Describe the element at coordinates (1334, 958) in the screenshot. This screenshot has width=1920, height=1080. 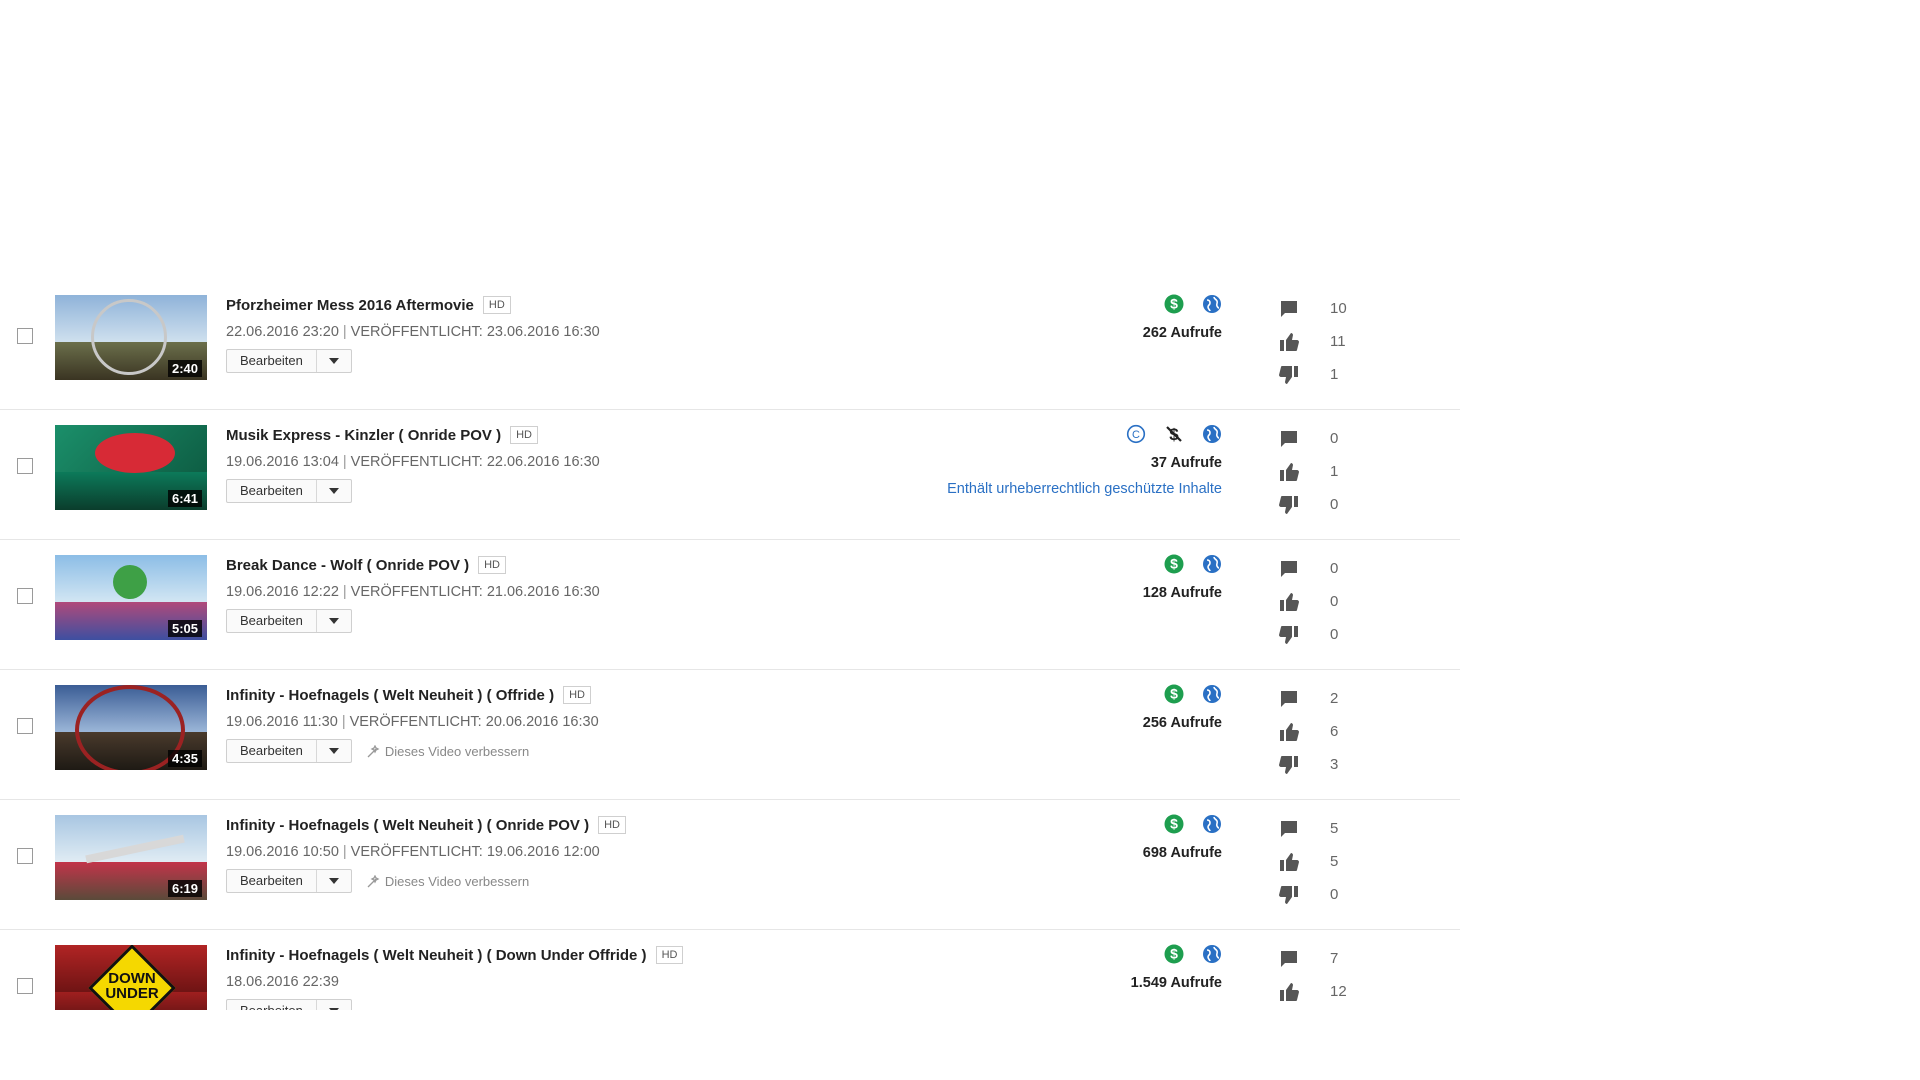
I see `comment-count: 7` at that location.